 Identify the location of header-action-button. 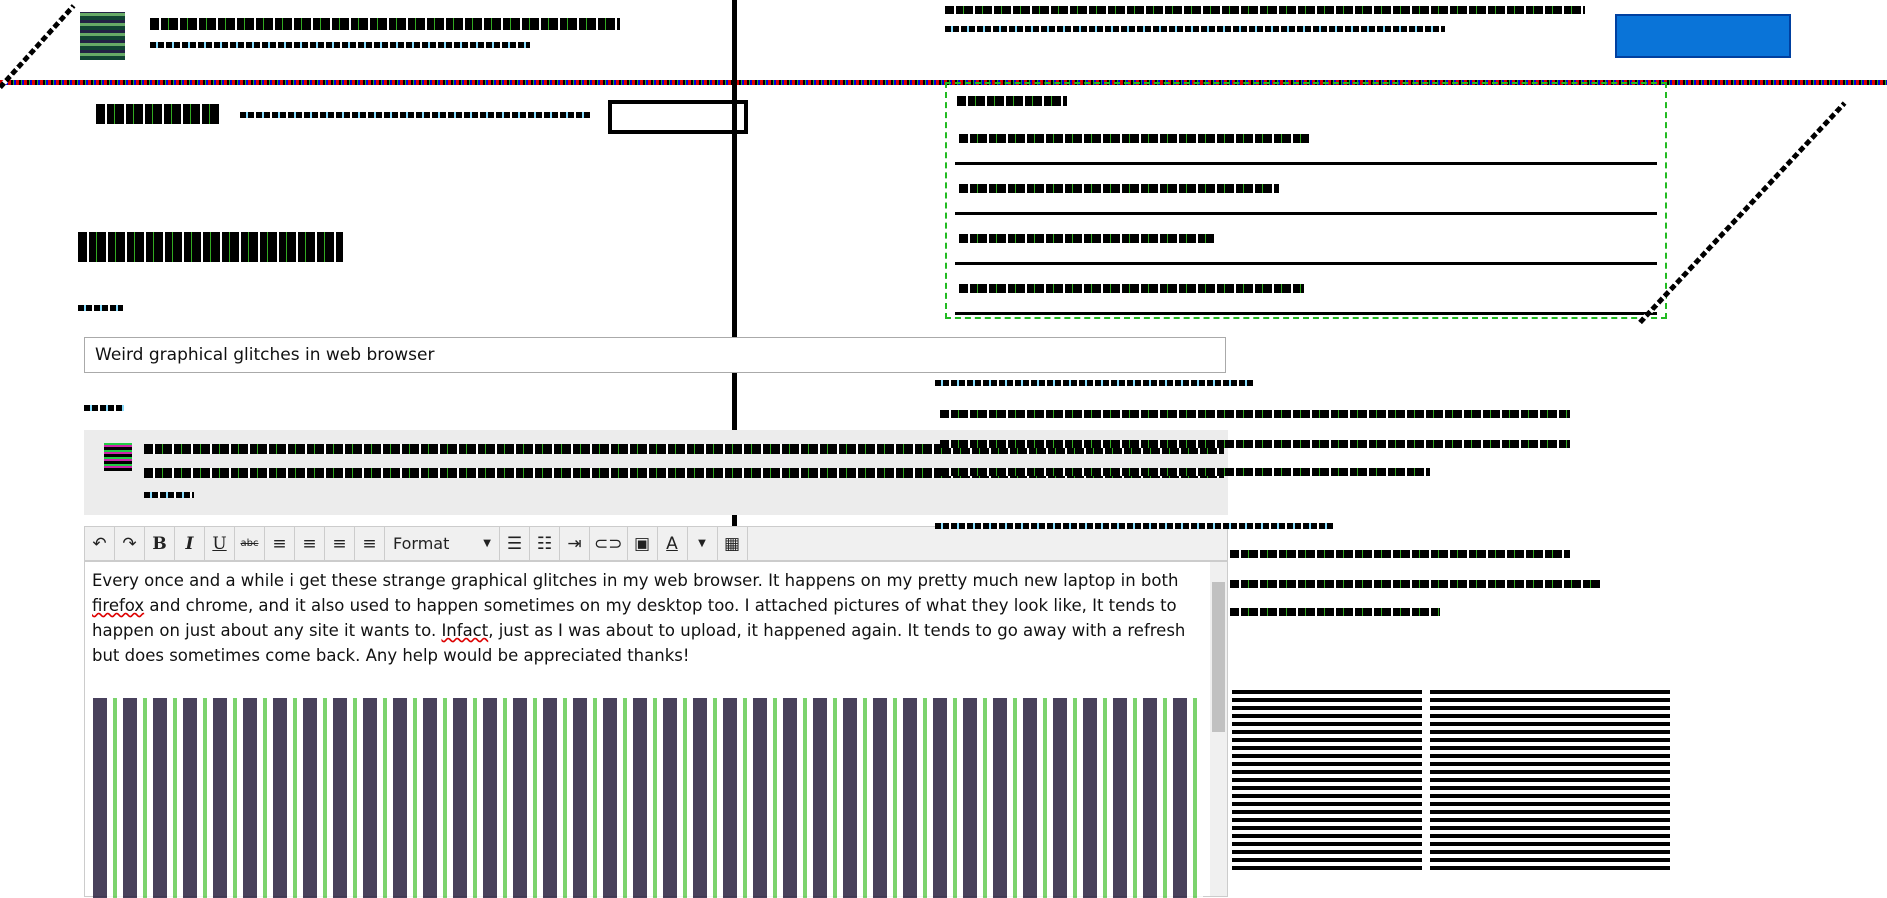
(1703, 36).